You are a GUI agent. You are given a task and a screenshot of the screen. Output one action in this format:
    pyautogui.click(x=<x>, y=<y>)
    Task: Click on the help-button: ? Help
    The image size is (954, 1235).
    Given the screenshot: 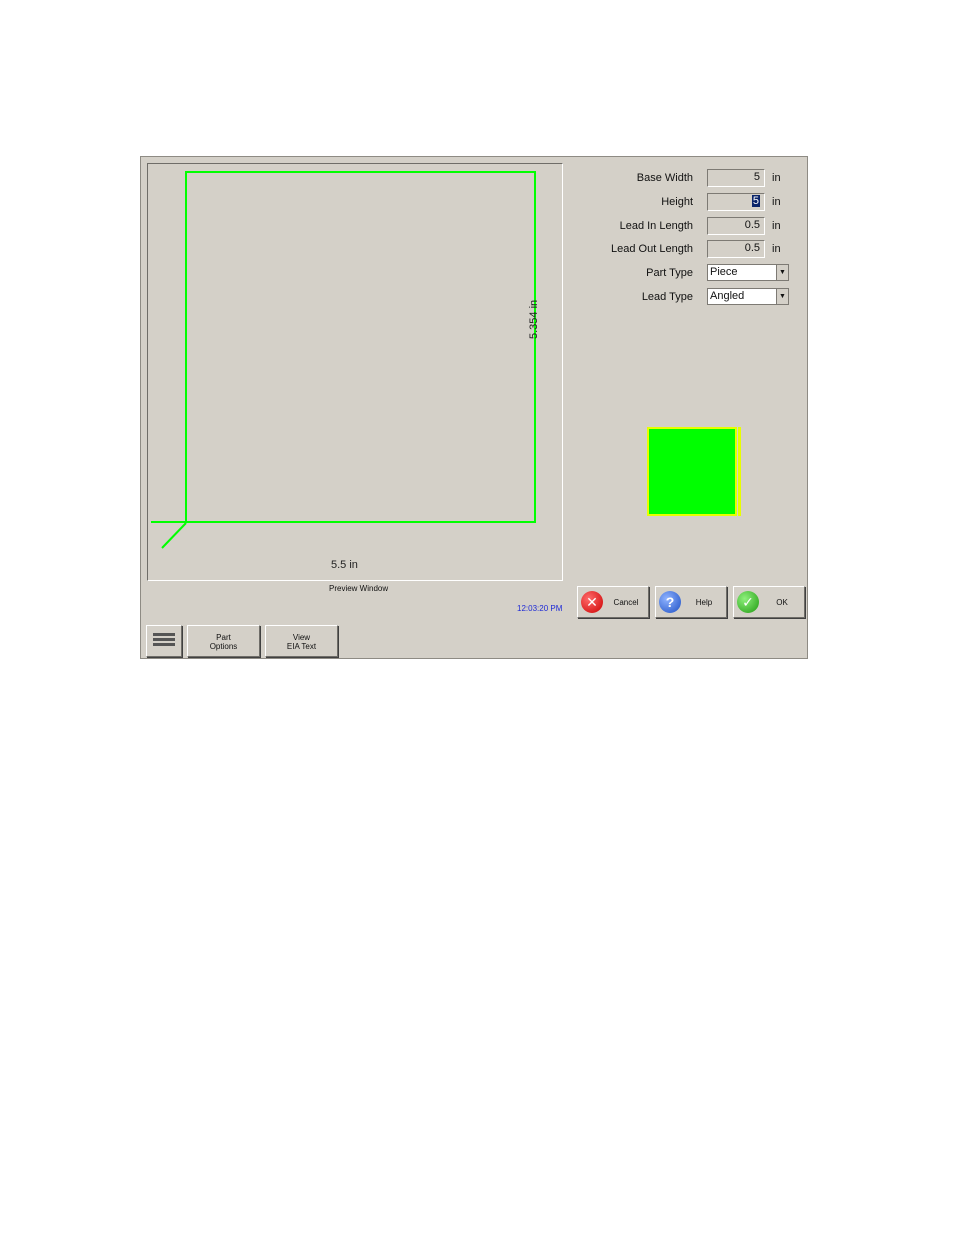 What is the action you would take?
    pyautogui.click(x=691, y=602)
    